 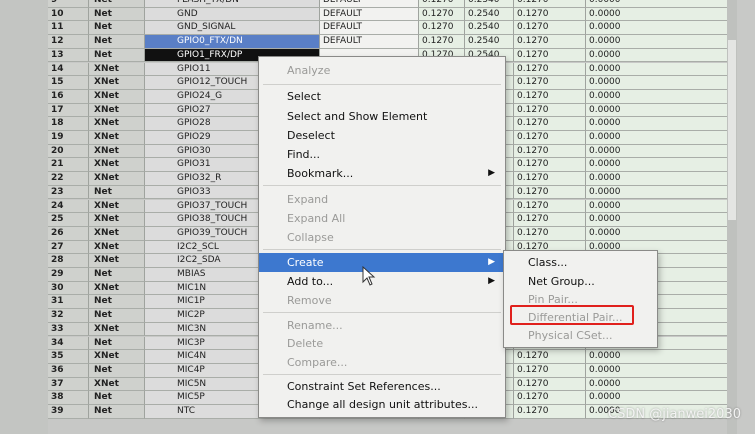 What do you see at coordinates (382, 116) in the screenshot?
I see `menu-item-select-and-show: Select and Show Element` at bounding box center [382, 116].